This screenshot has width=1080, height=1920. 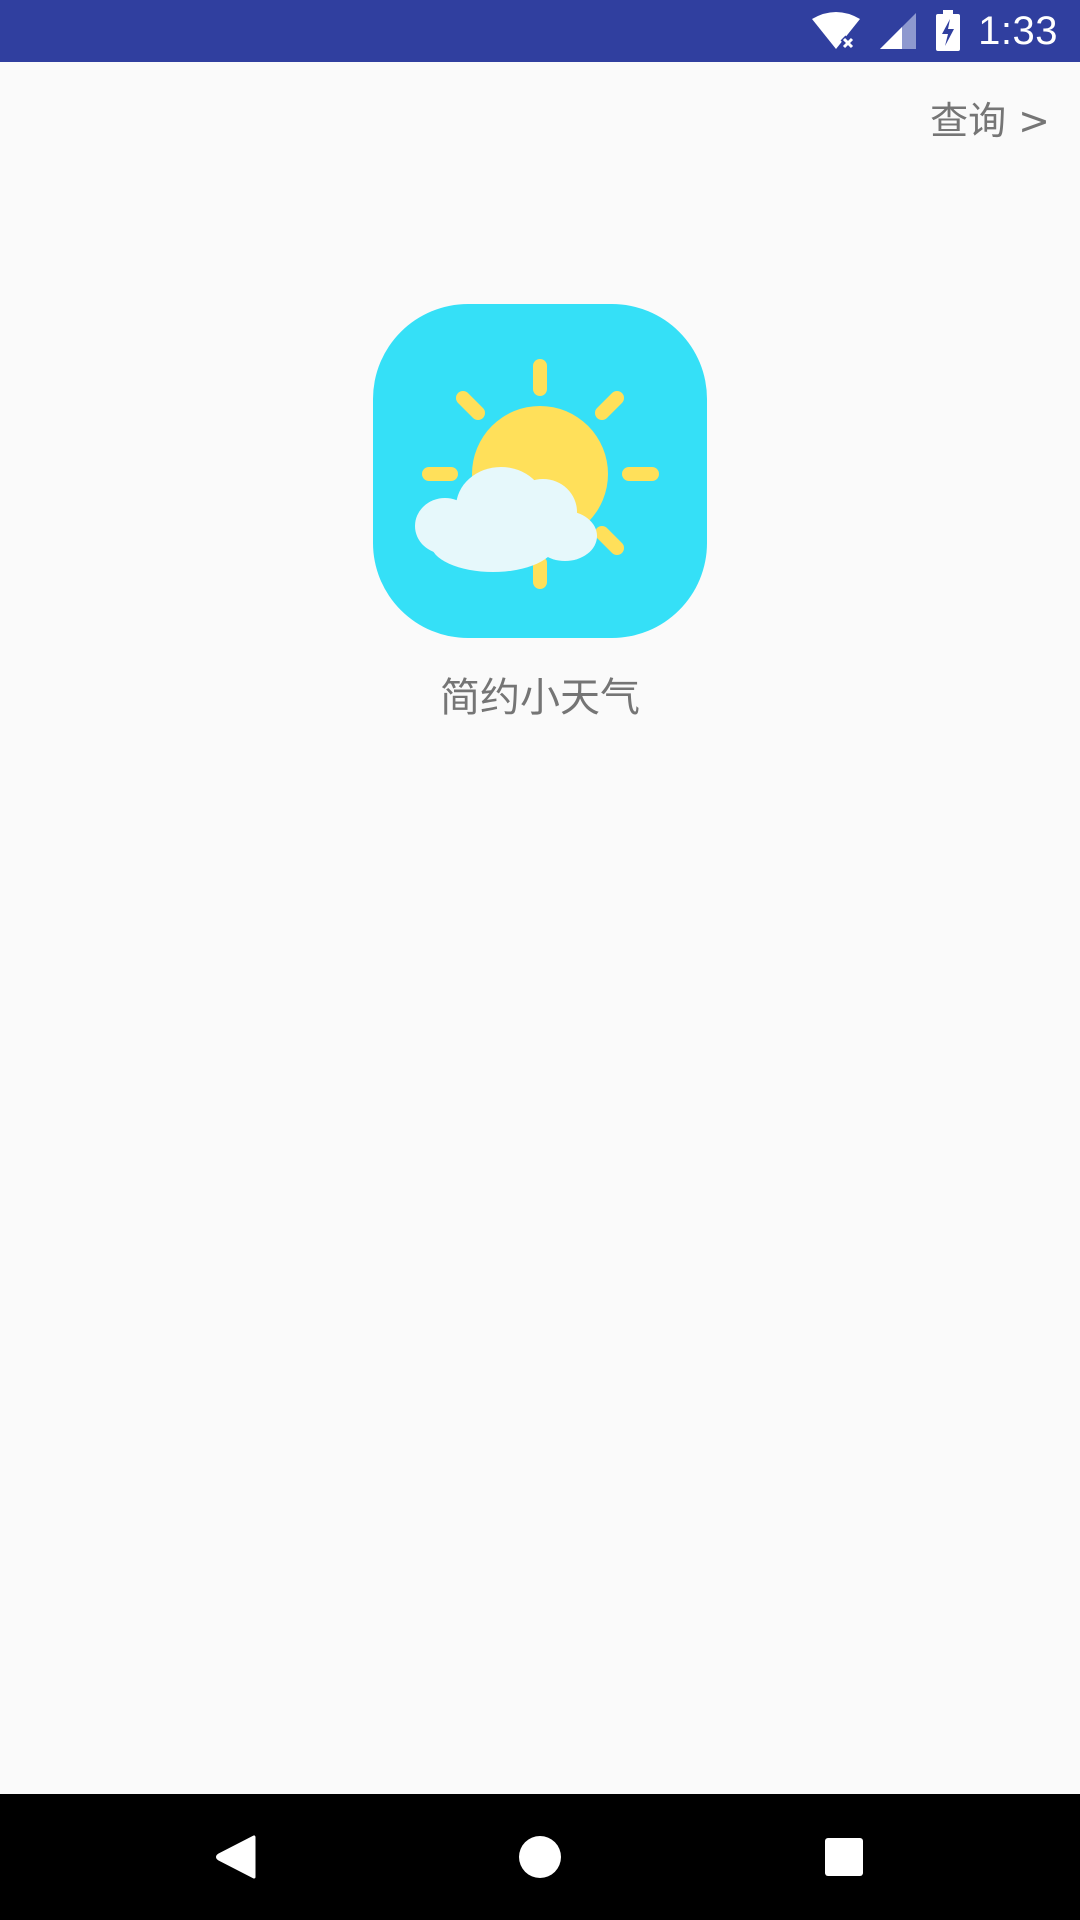 I want to click on cell-signal-icon, so click(x=898, y=31).